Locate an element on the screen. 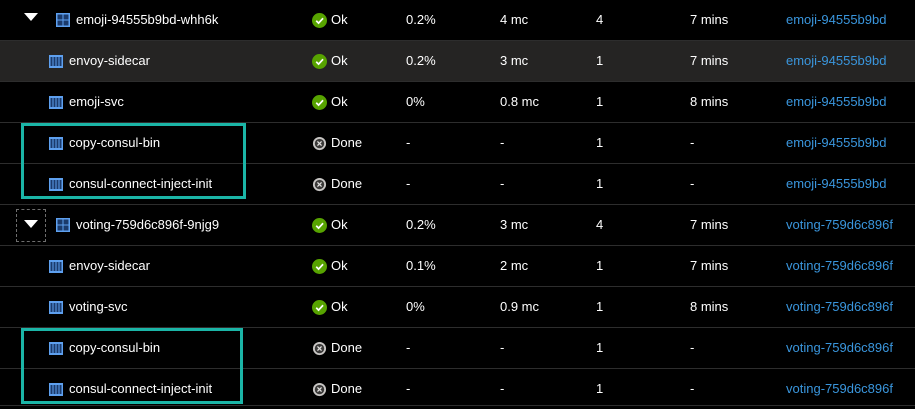 This screenshot has width=915, height=409. row-name: voting-759d6c896f-9njg9 is located at coordinates (148, 224).